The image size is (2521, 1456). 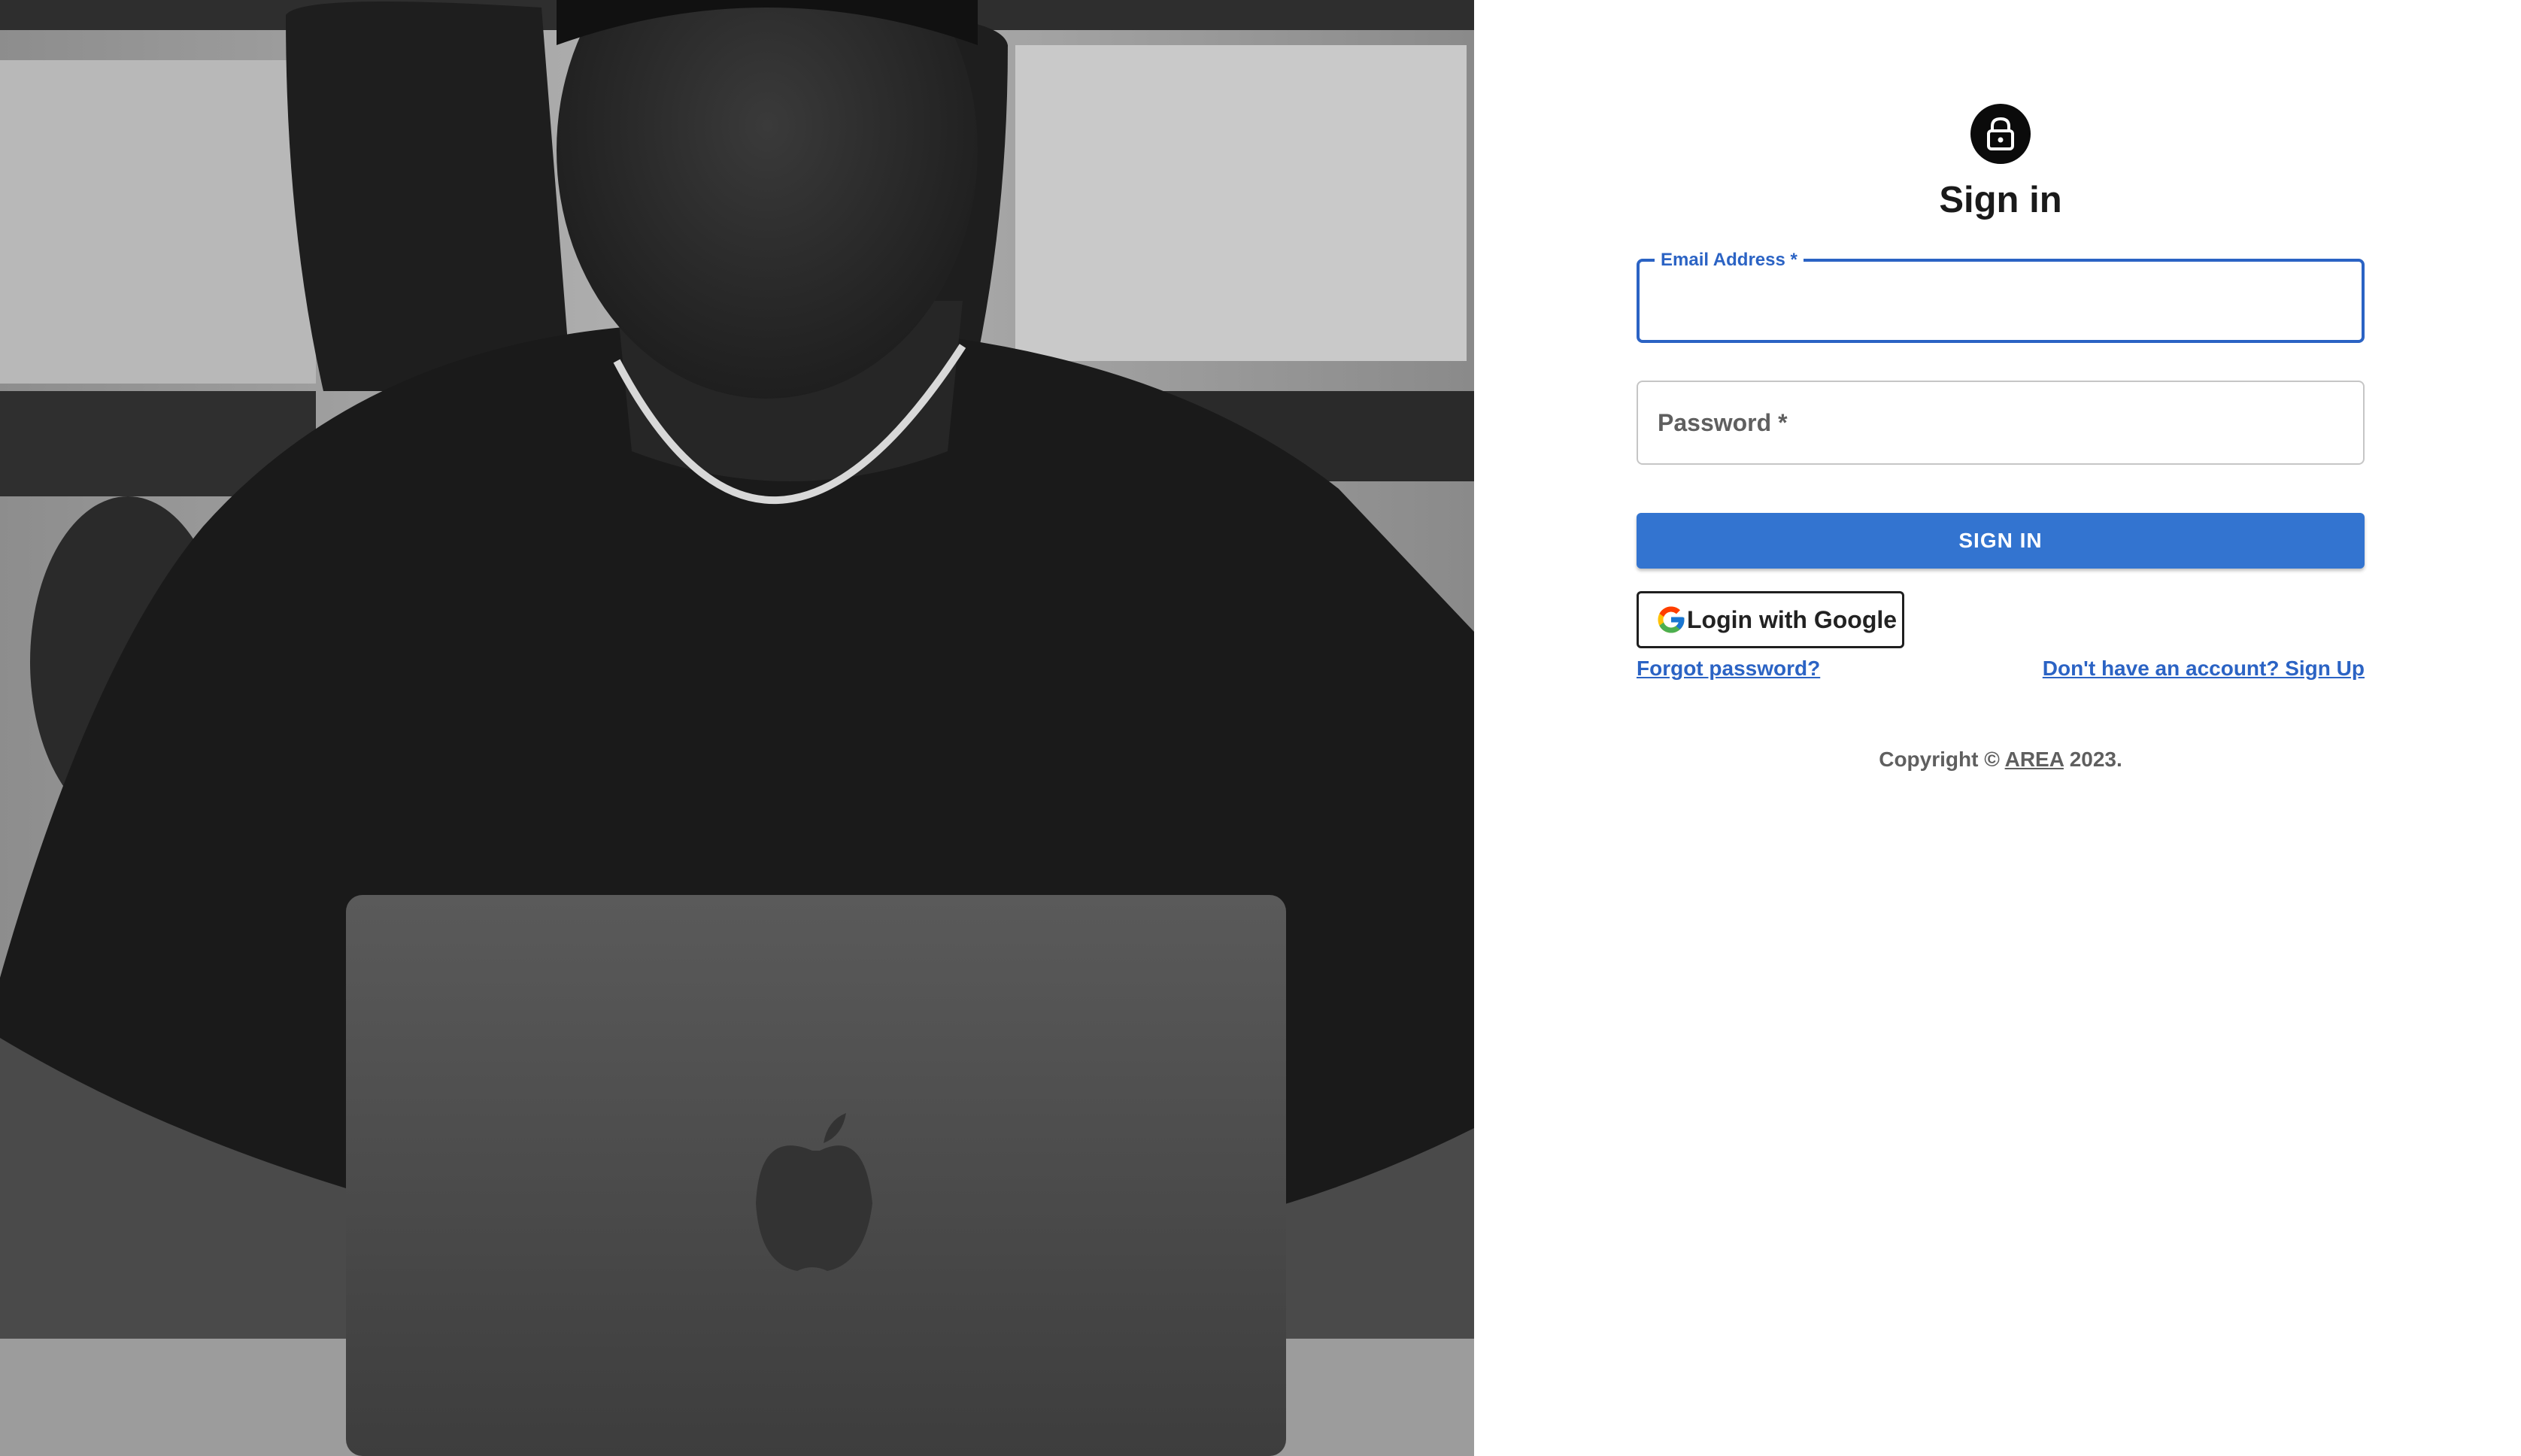 What do you see at coordinates (2001, 301) in the screenshot?
I see `email-input` at bounding box center [2001, 301].